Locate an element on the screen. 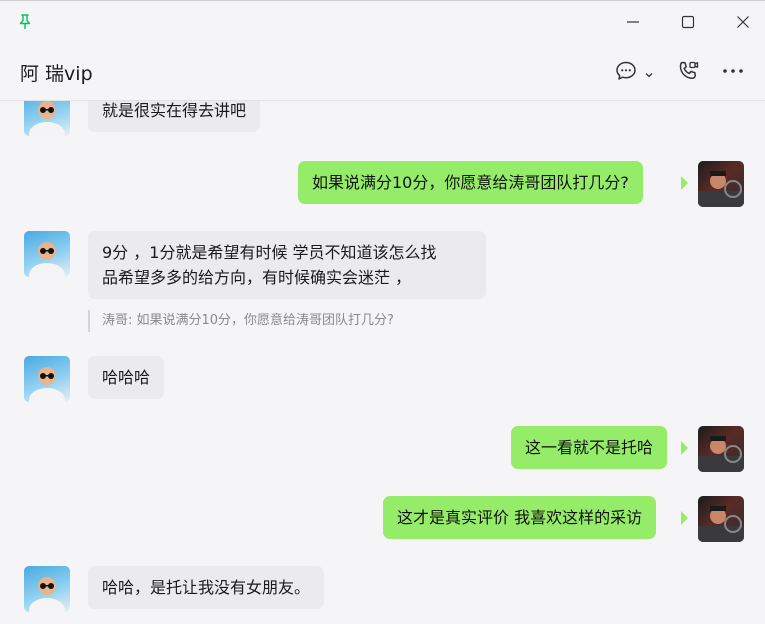  pin-icon is located at coordinates (25, 22).